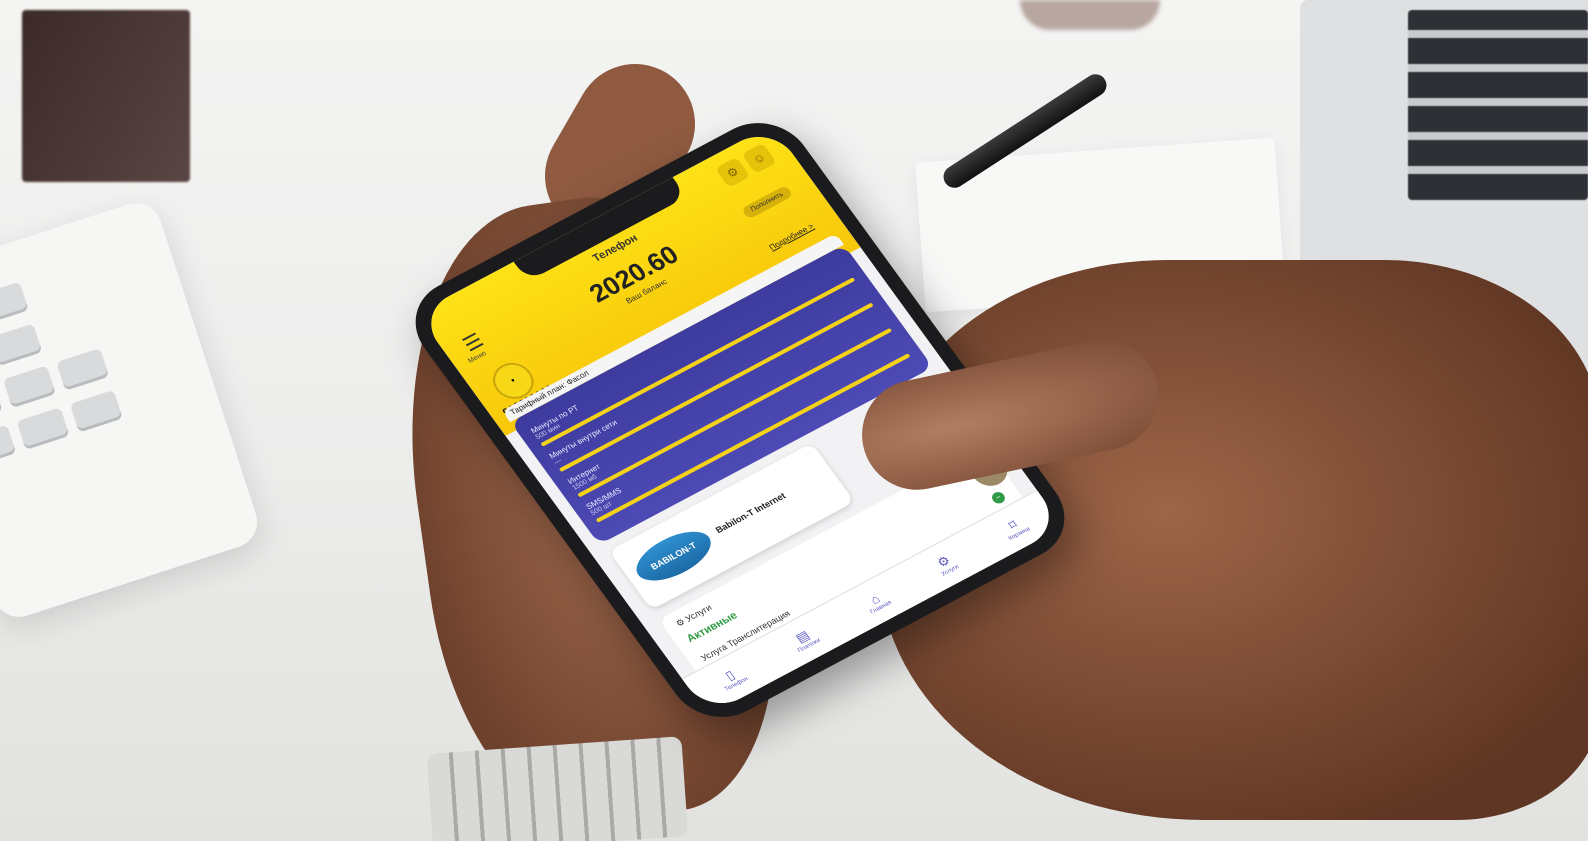 The width and height of the screenshot is (1588, 841). Describe the element at coordinates (132, 410) in the screenshot. I see `background-calculator` at that location.